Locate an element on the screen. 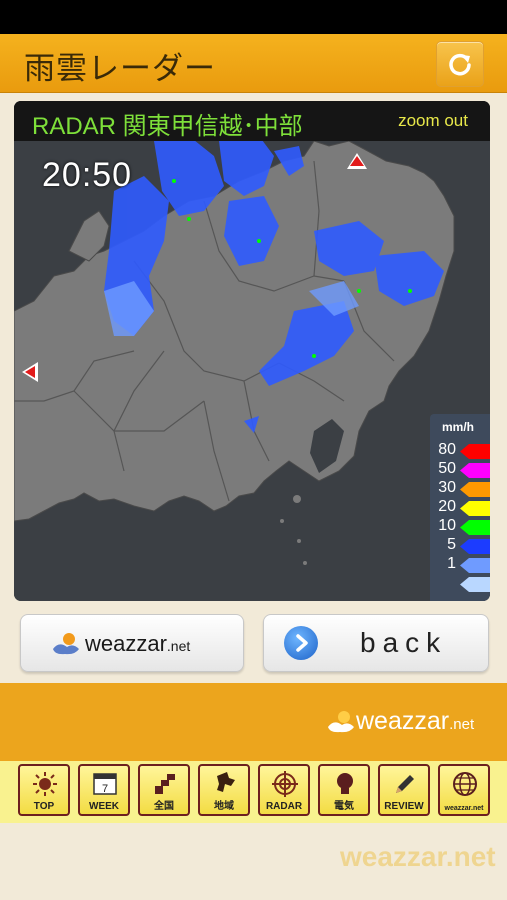  rain-legend: mm/h 80 50 30 20 10 5 1 is located at coordinates (460, 507).